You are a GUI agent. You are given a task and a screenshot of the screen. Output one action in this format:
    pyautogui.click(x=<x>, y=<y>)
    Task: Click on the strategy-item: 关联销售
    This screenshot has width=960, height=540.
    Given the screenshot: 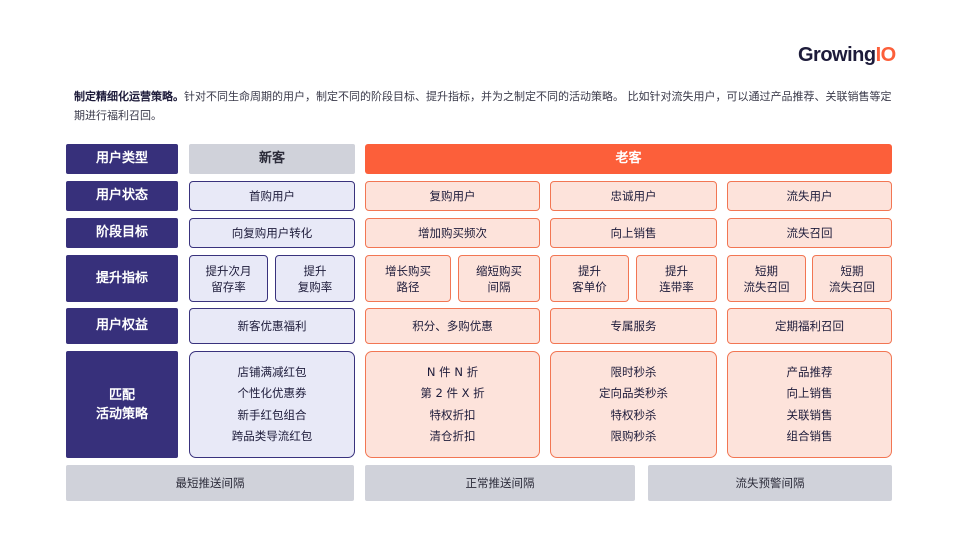 What is the action you would take?
    pyautogui.click(x=809, y=414)
    